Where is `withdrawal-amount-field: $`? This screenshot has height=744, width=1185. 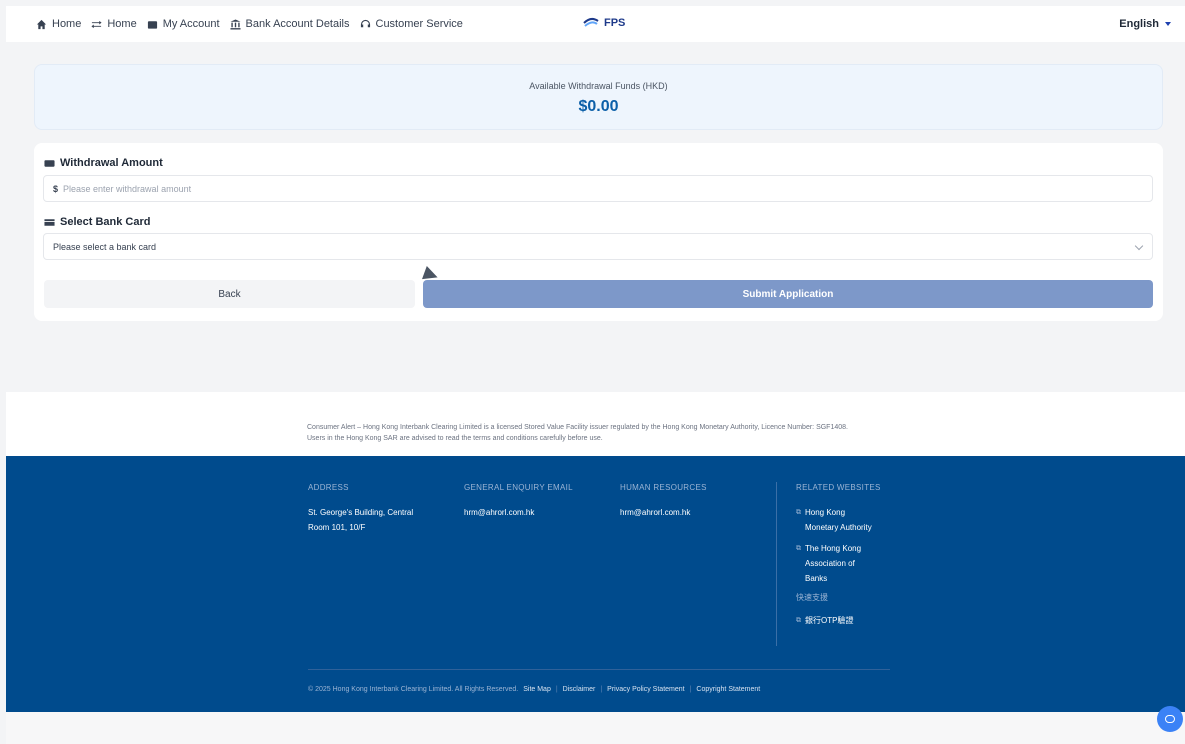
withdrawal-amount-field: $ is located at coordinates (598, 188).